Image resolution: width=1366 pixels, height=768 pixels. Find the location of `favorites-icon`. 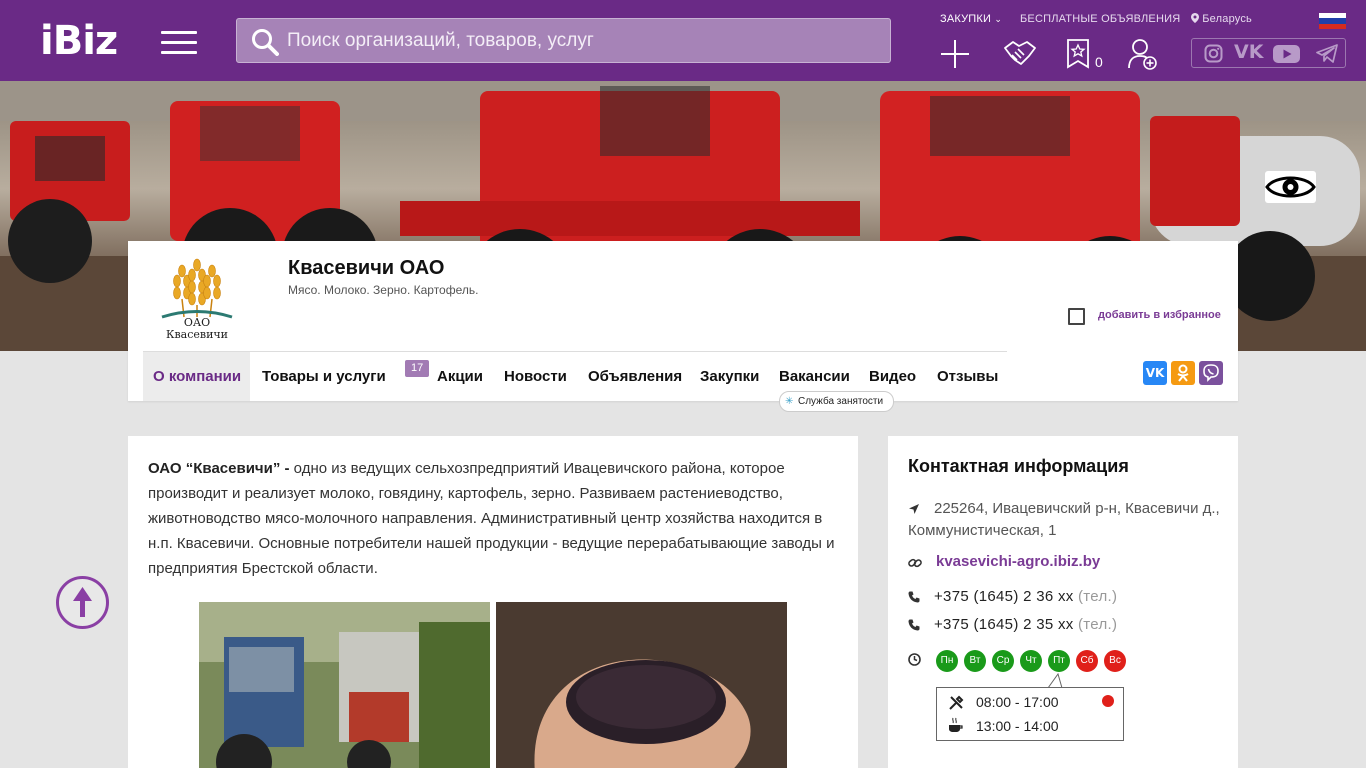

favorites-icon is located at coordinates (1078, 53).